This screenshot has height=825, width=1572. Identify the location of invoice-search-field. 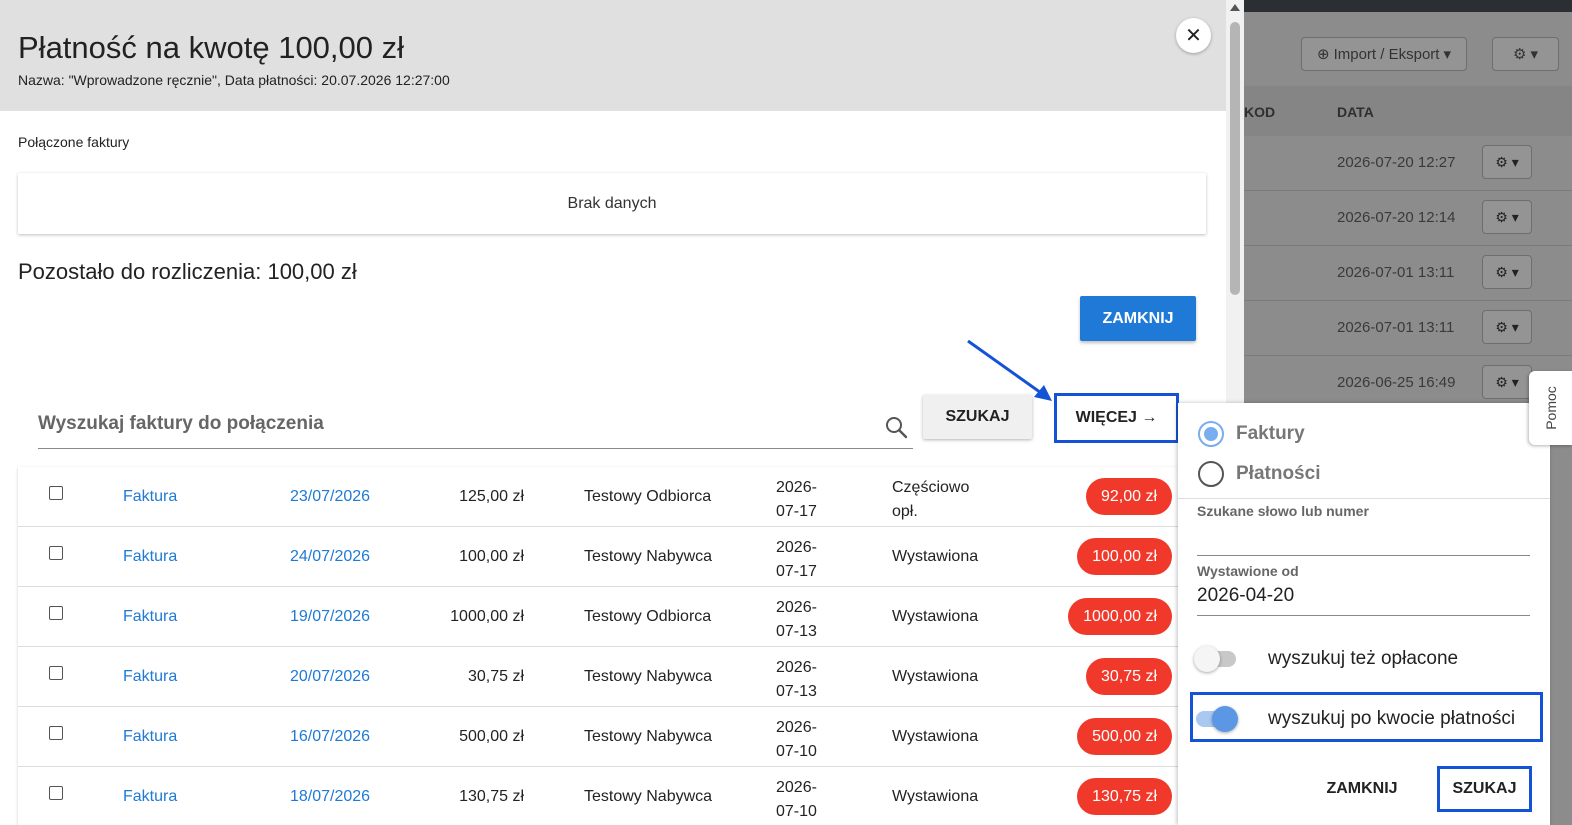
(475, 427).